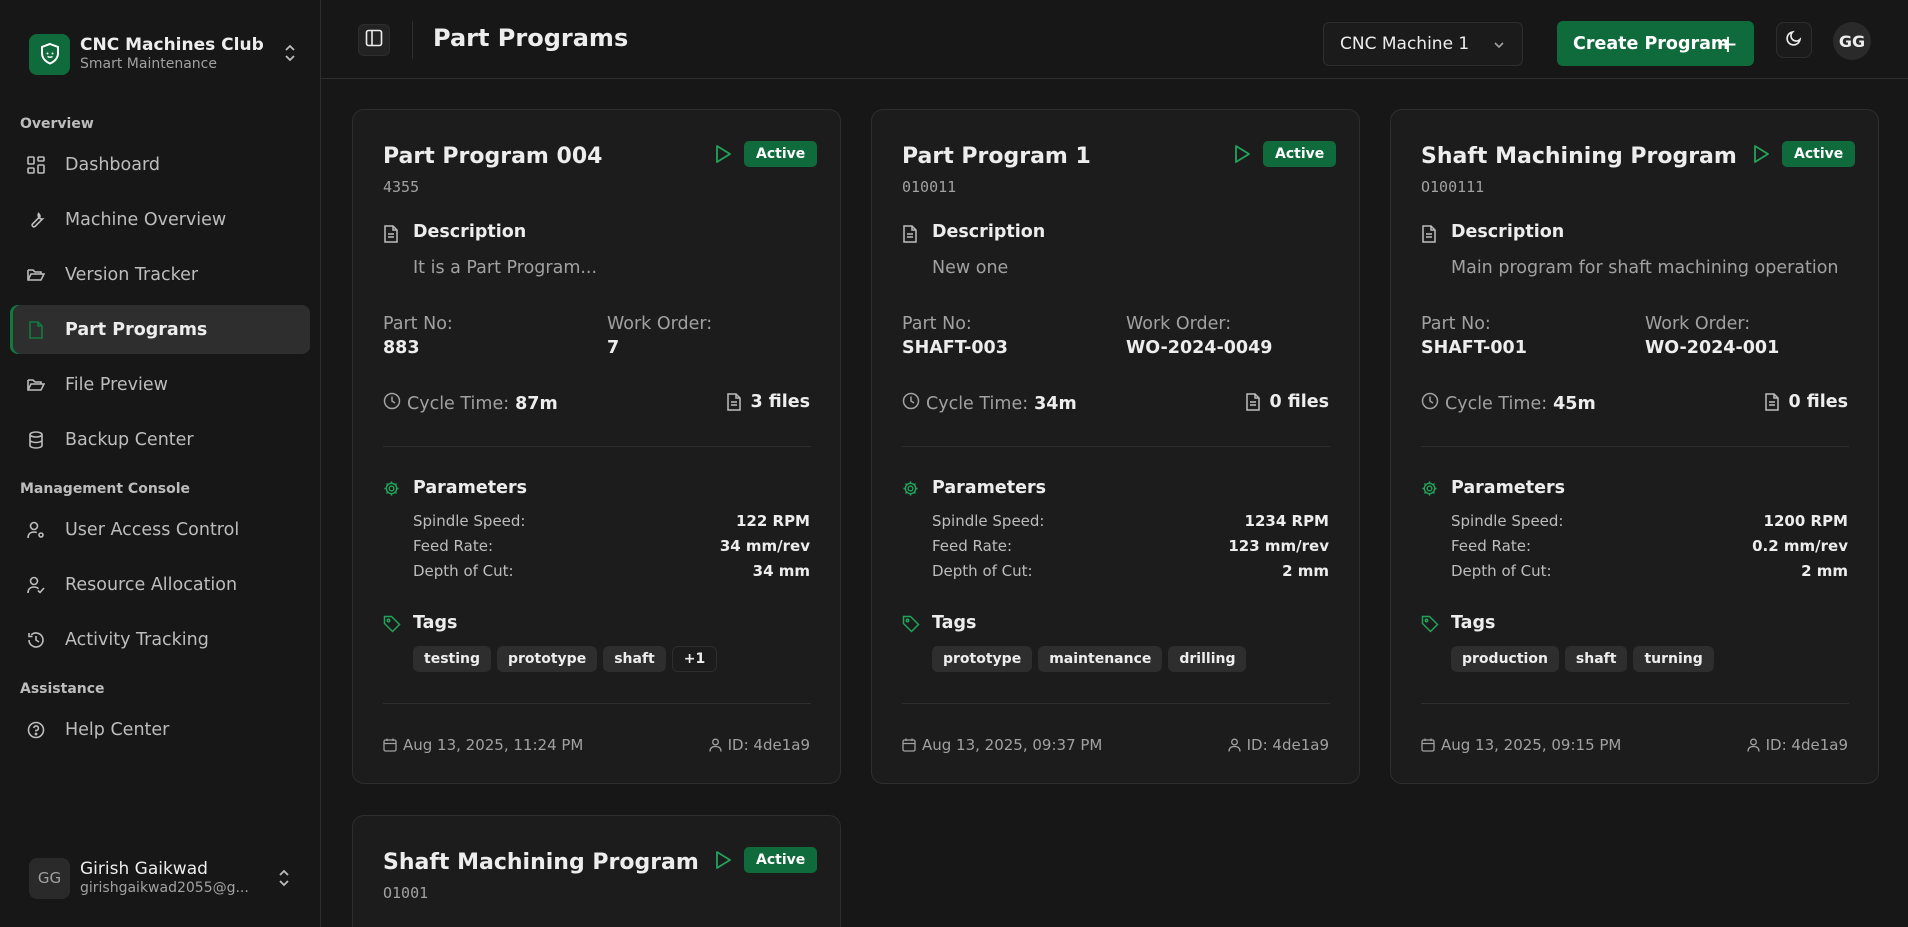 This screenshot has height=927, width=1908. I want to click on brand-title: CNC Machines Club, so click(172, 45).